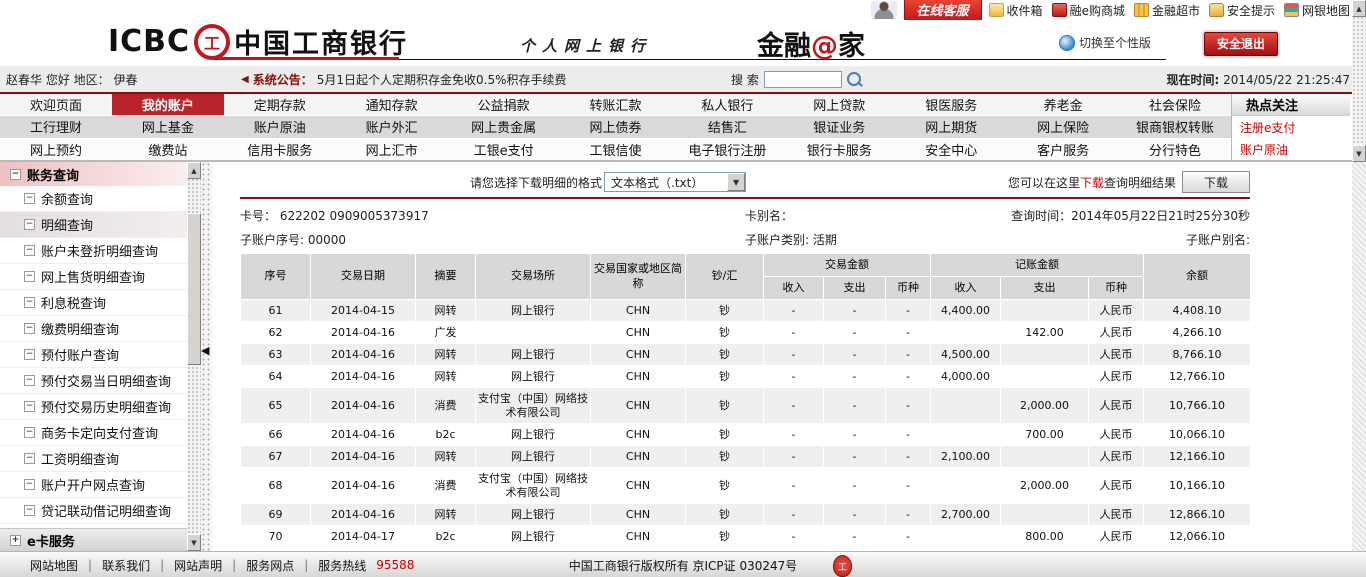 The width and height of the screenshot is (1366, 577). I want to click on sidebar-item: − 明细查询, so click(93, 225).